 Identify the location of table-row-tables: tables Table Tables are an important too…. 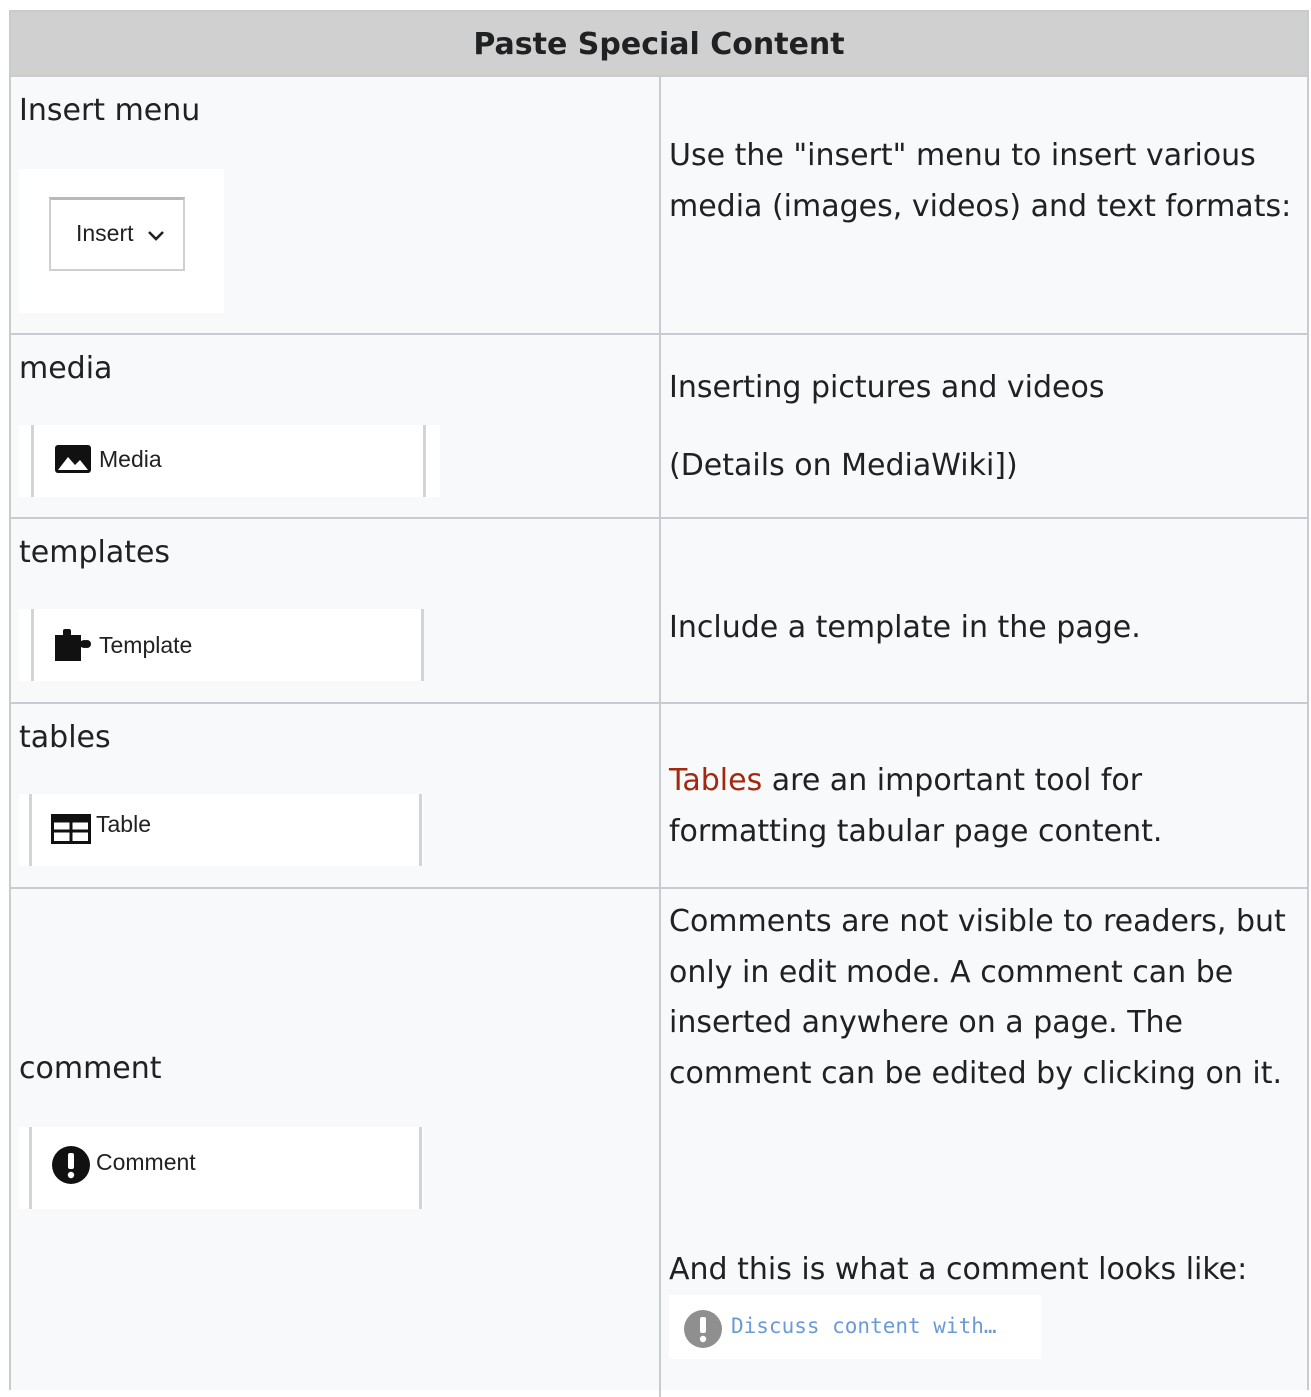
(659, 796).